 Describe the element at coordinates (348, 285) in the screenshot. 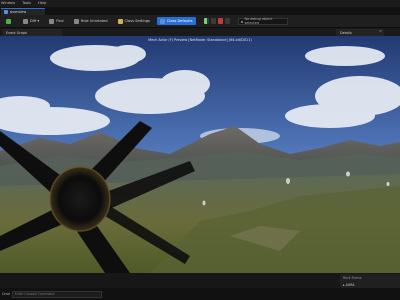

I see `bottom-right-line2: ▸ AURA` at that location.